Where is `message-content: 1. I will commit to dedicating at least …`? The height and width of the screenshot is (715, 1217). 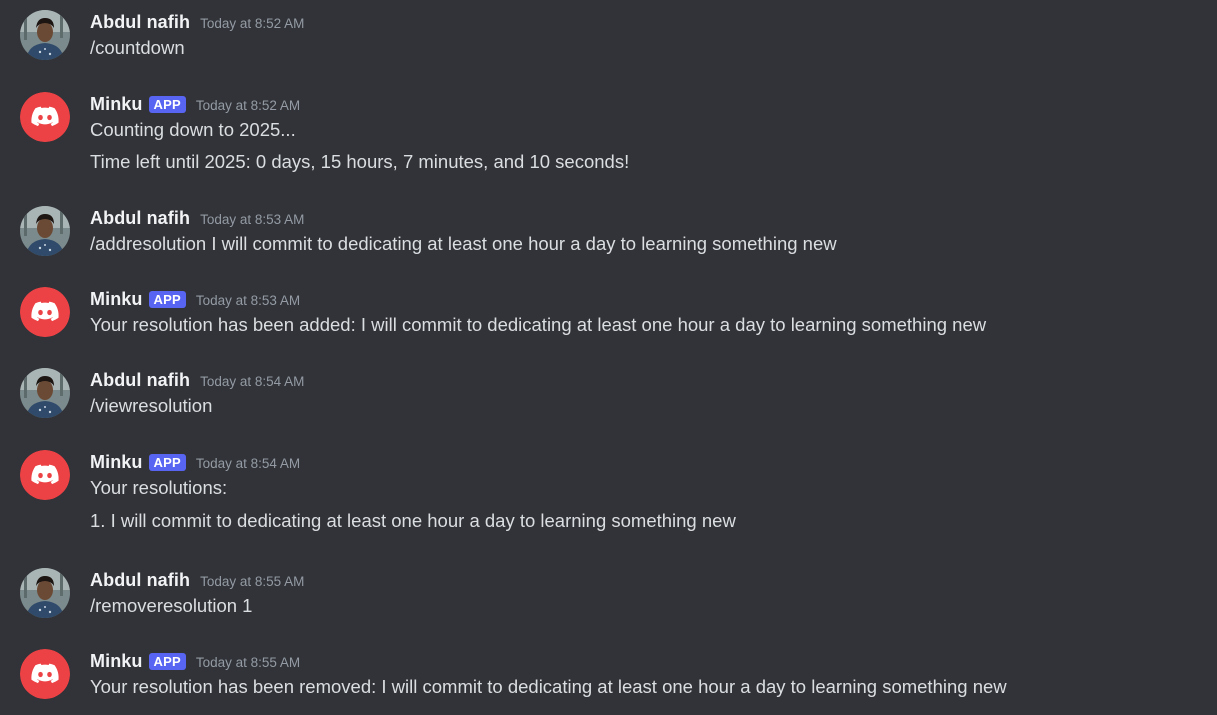 message-content: 1. I will commit to dedicating at least … is located at coordinates (413, 520).